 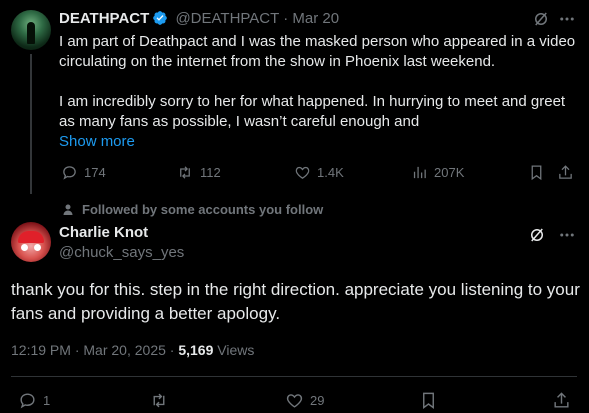 I want to click on reply-like-button: 29, so click(x=304, y=400).